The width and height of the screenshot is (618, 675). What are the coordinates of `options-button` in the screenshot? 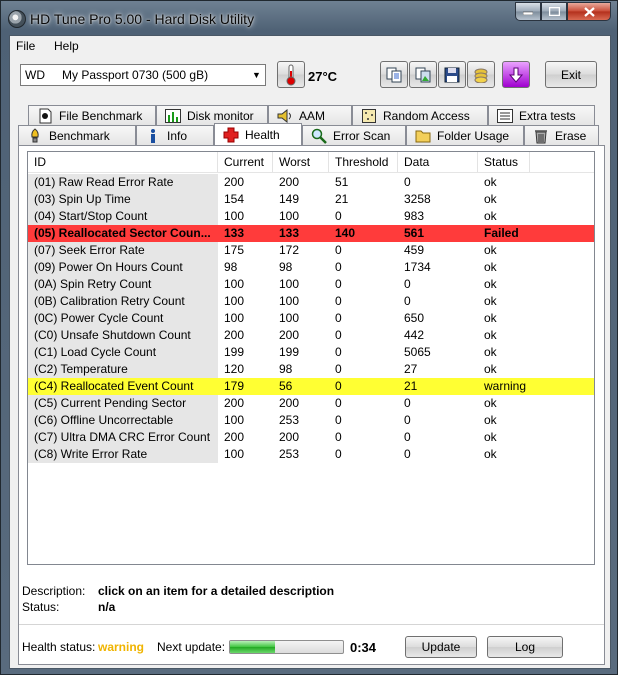 It's located at (481, 74).